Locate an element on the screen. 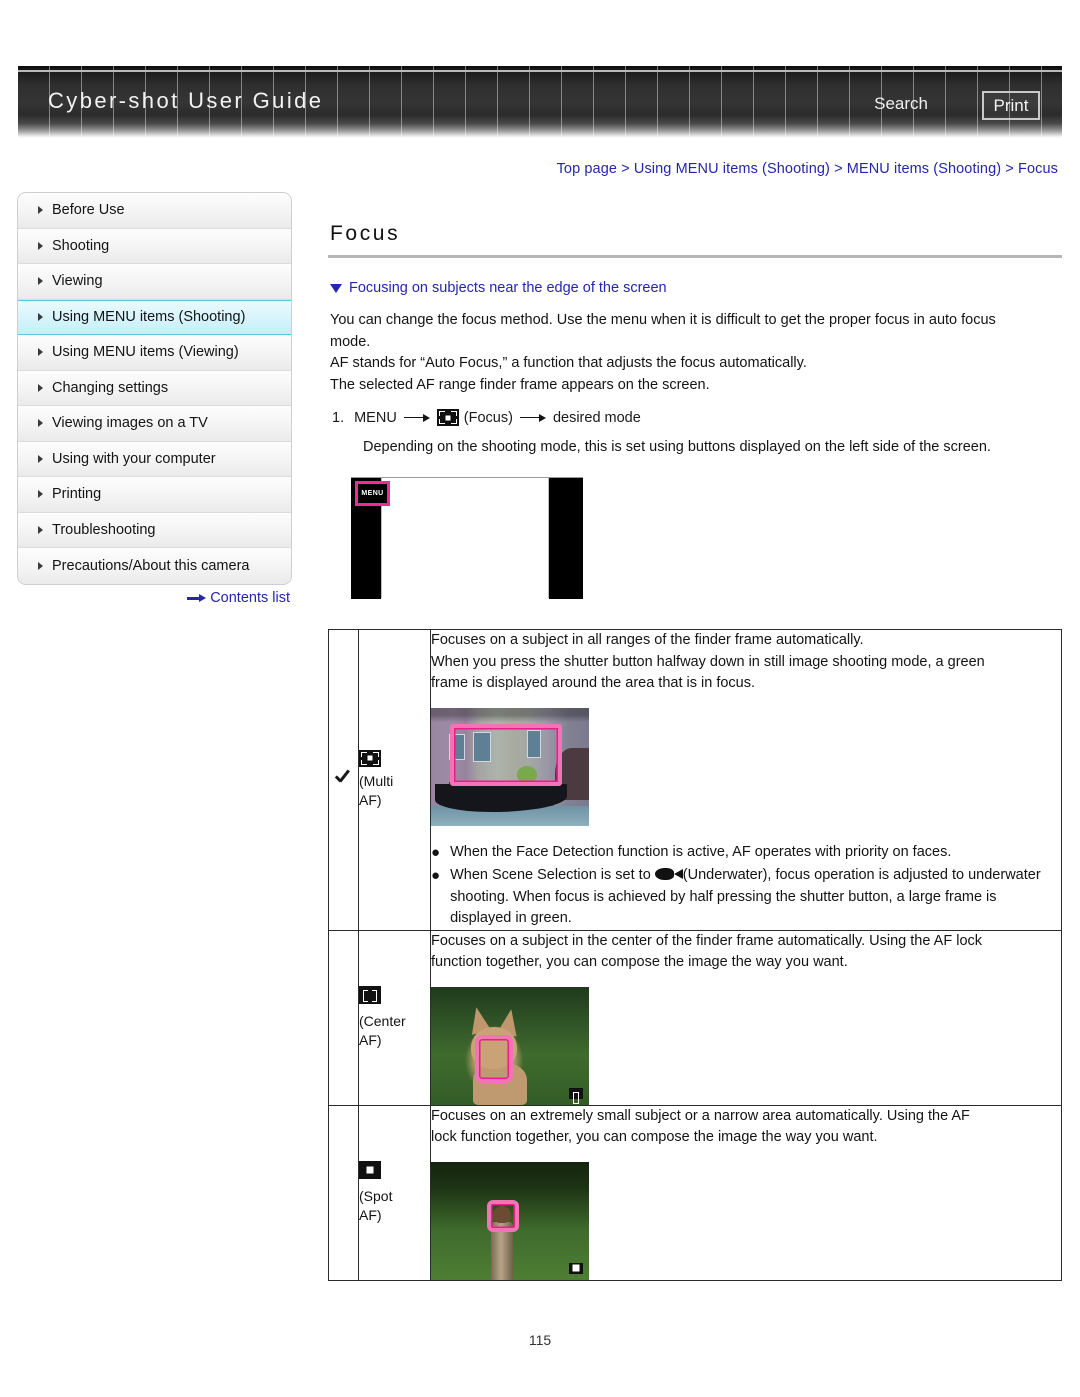 The image size is (1080, 1397). sidebar-item-troubleshooting: Troubleshooting is located at coordinates (154, 530).